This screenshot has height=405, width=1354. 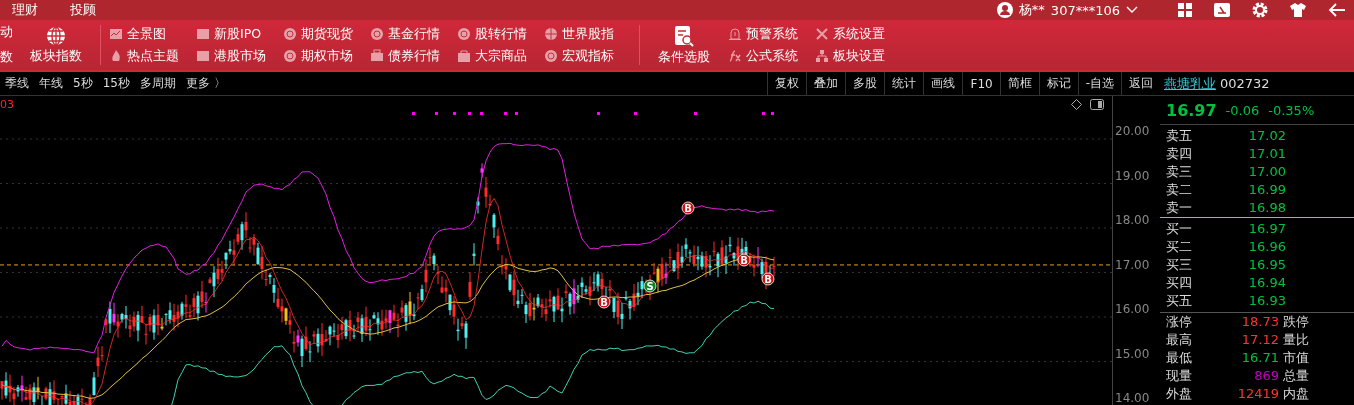 What do you see at coordinates (1132, 175) in the screenshot?
I see `axis-label: 19.00` at bounding box center [1132, 175].